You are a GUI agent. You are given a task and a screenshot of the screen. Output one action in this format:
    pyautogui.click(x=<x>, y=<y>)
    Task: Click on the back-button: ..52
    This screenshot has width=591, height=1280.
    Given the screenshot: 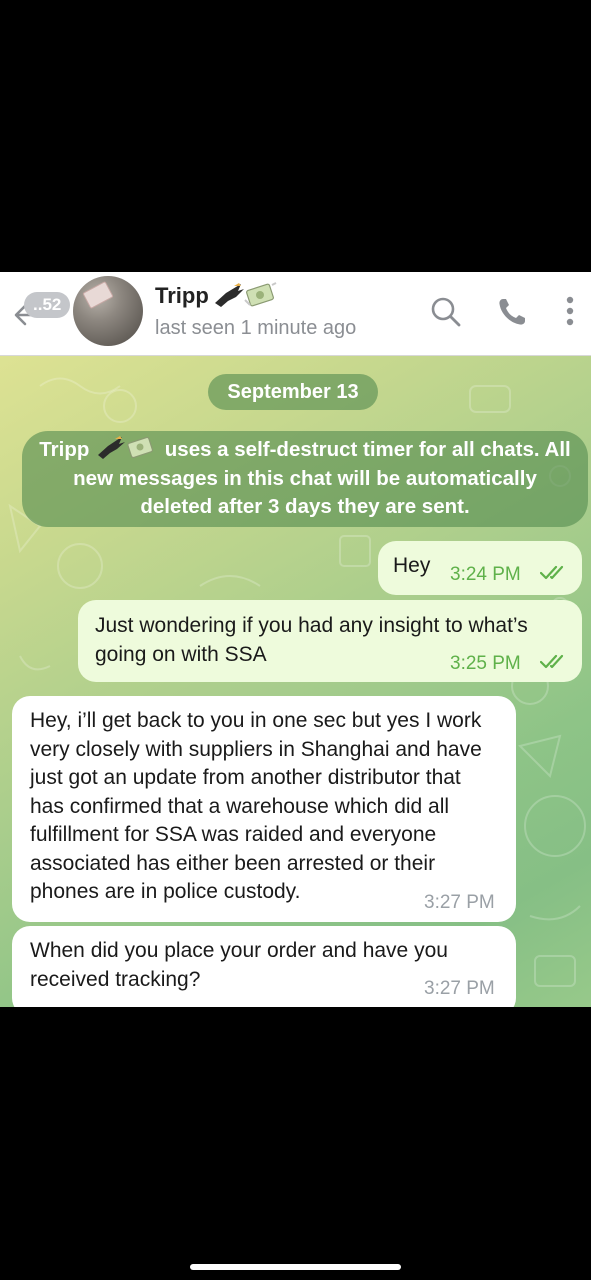 What is the action you would take?
    pyautogui.click(x=41, y=312)
    